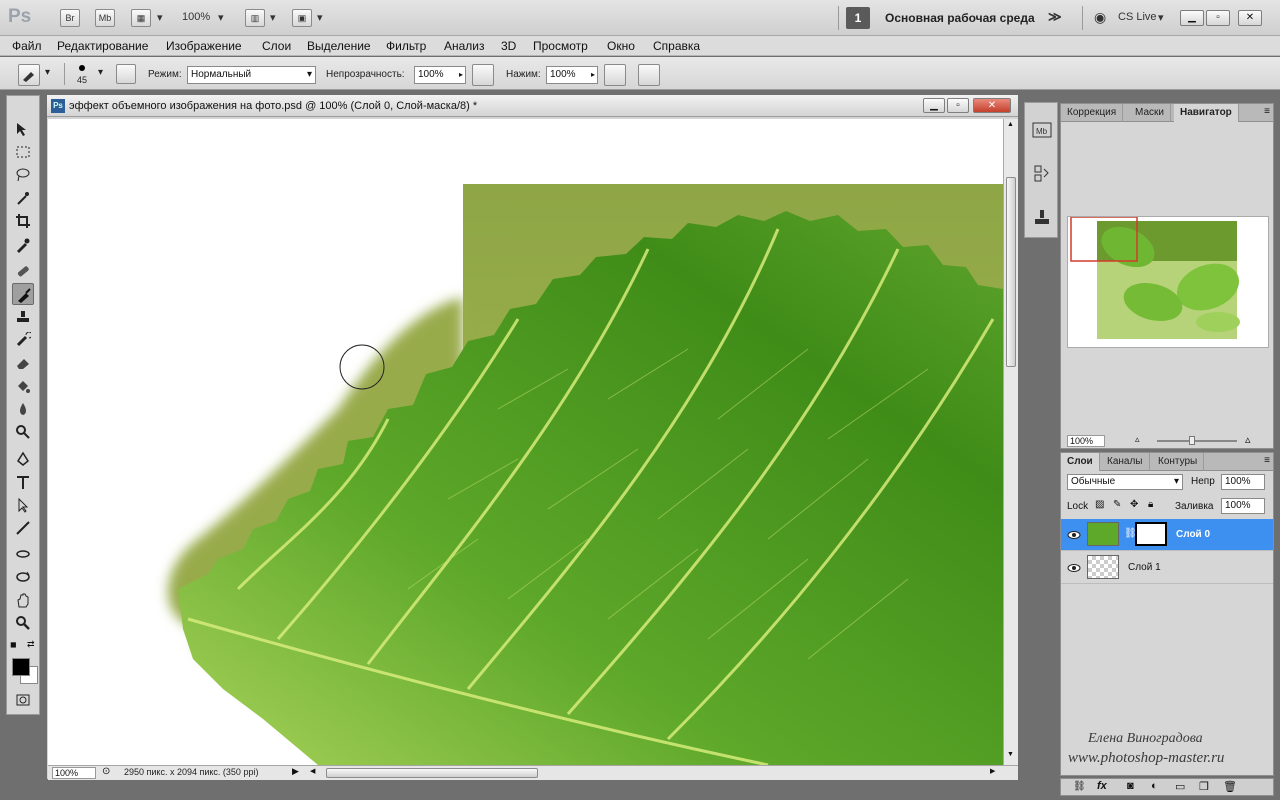  I want to click on zoom-dropdown-icon: ▾, so click(221, 17).